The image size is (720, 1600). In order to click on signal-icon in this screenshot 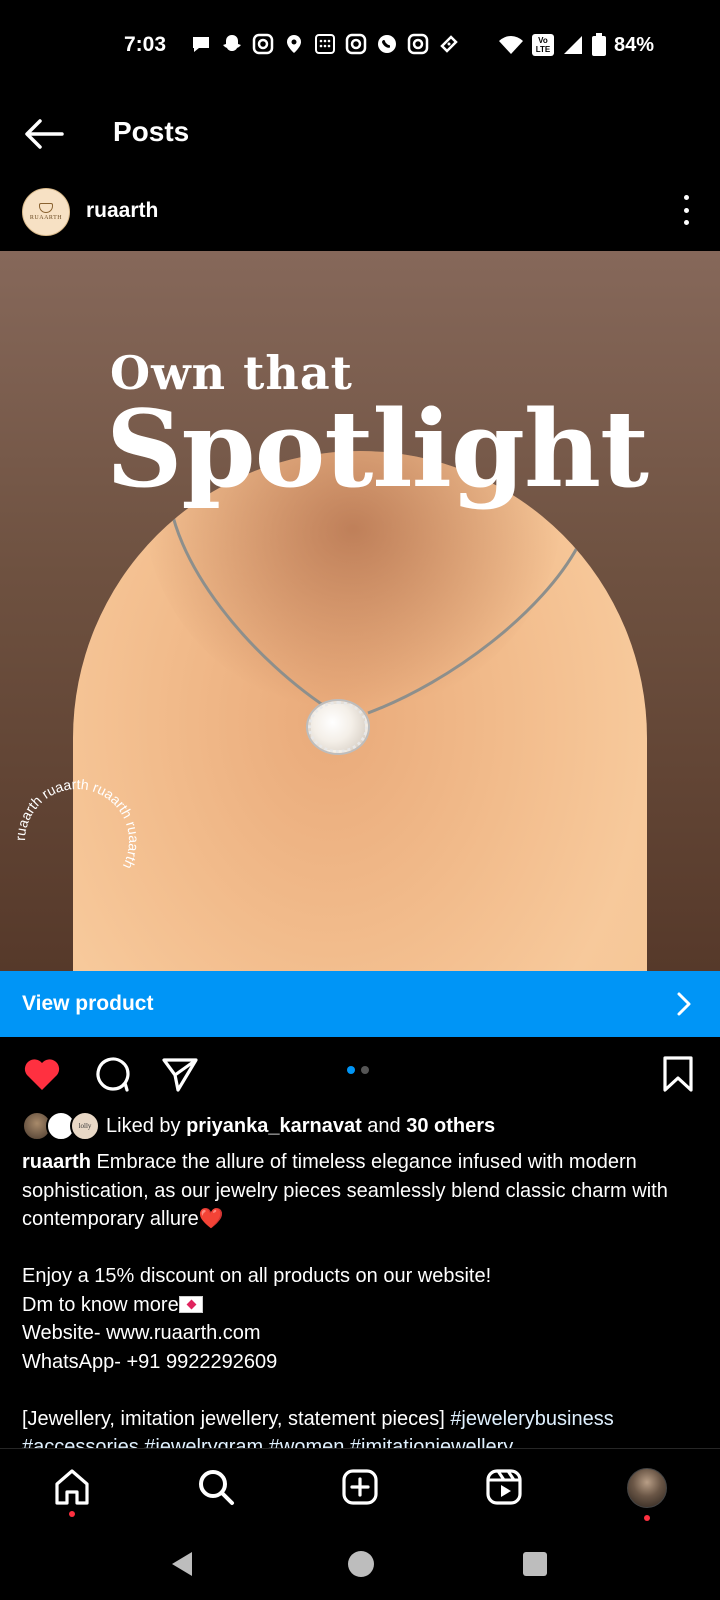, I will do `click(572, 45)`.